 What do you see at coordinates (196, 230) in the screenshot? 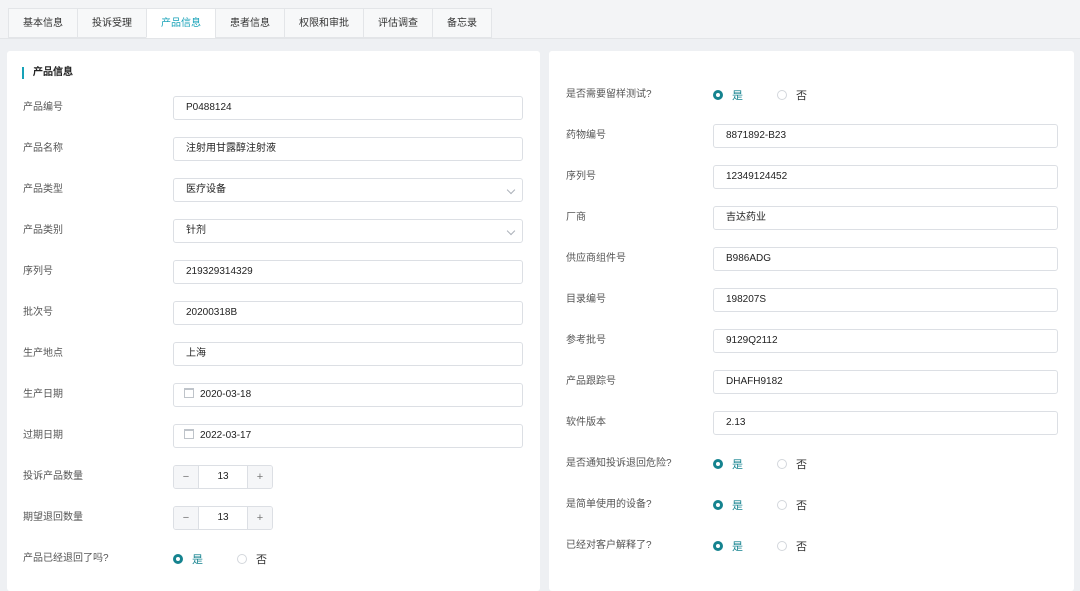
I see `select-value: 针剂` at bounding box center [196, 230].